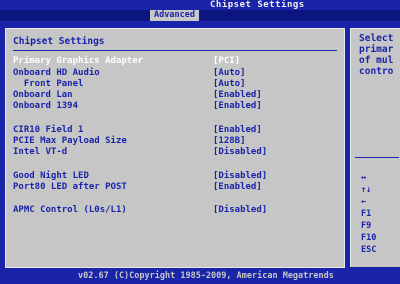  What do you see at coordinates (364, 202) in the screenshot?
I see `enter-arrow-icon: ←` at bounding box center [364, 202].